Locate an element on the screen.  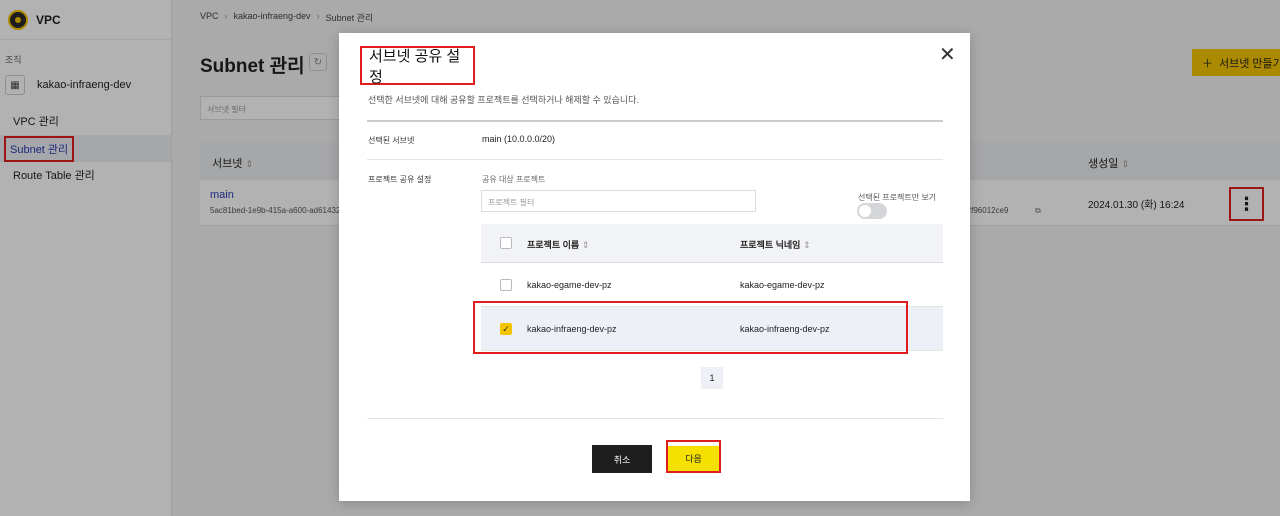
project-checkbox is located at coordinates (506, 285).